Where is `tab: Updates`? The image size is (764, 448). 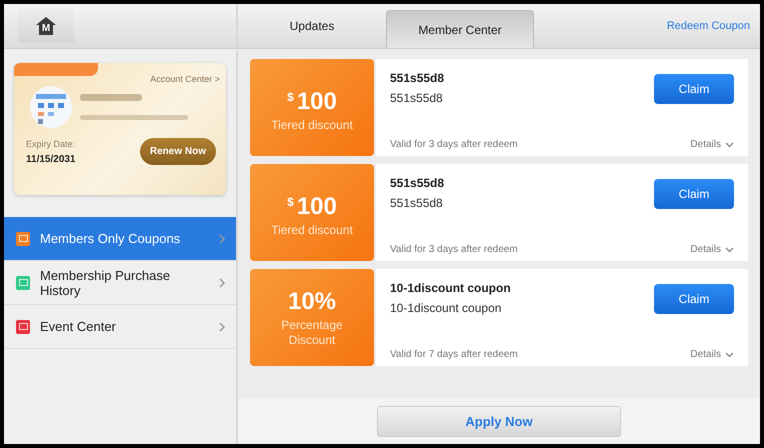 tab: Updates is located at coordinates (312, 26).